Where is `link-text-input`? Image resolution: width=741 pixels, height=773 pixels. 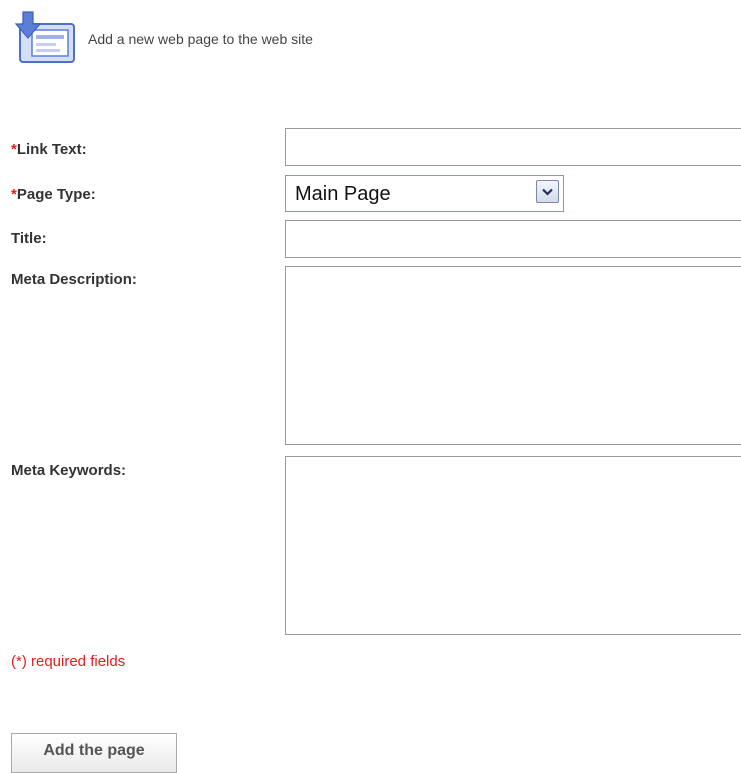 link-text-input is located at coordinates (513, 147).